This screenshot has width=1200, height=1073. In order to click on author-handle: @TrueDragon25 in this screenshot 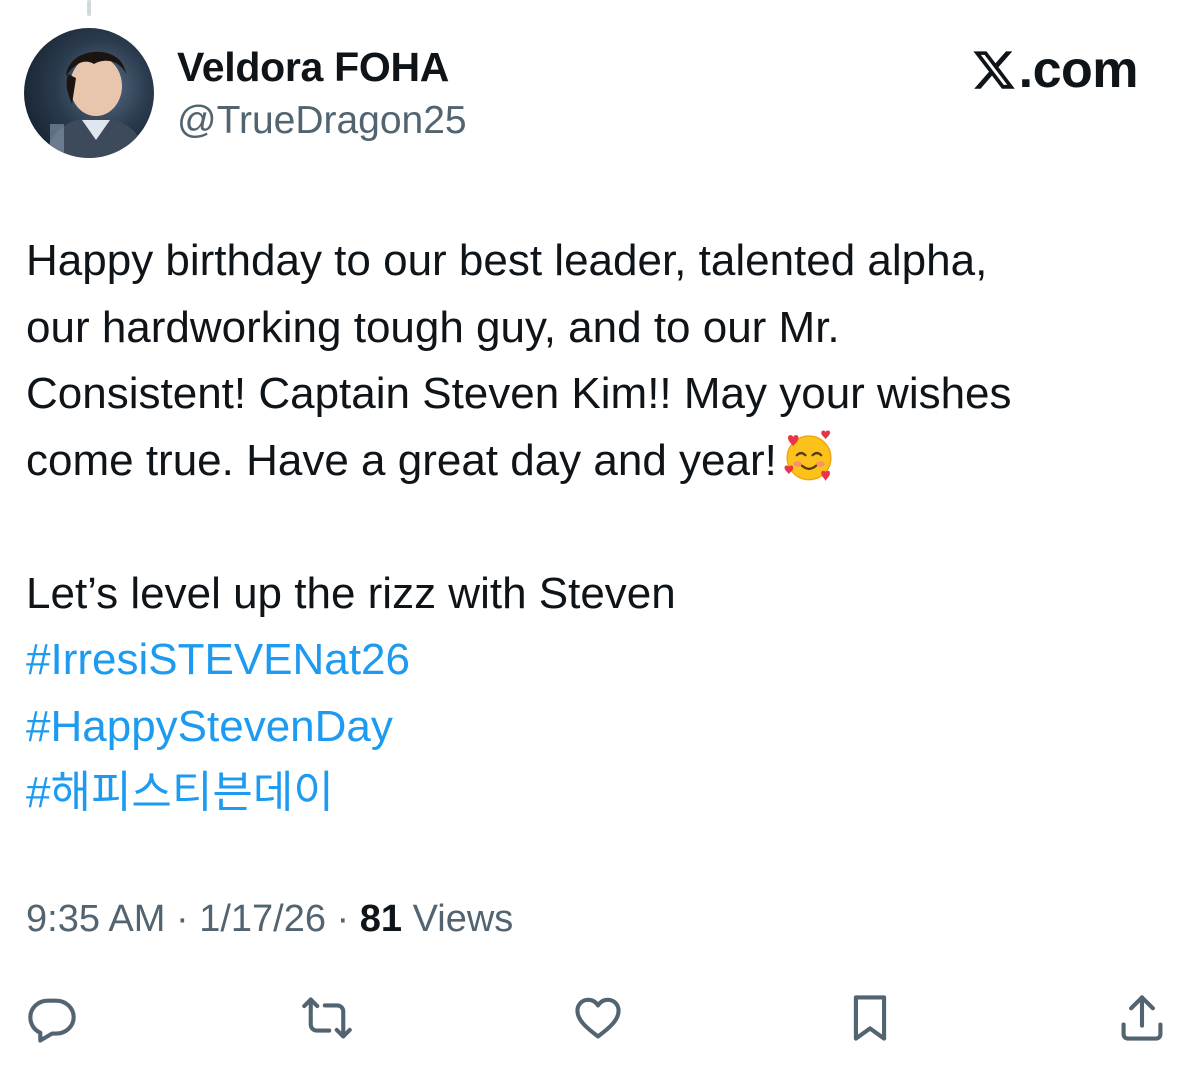, I will do `click(322, 121)`.